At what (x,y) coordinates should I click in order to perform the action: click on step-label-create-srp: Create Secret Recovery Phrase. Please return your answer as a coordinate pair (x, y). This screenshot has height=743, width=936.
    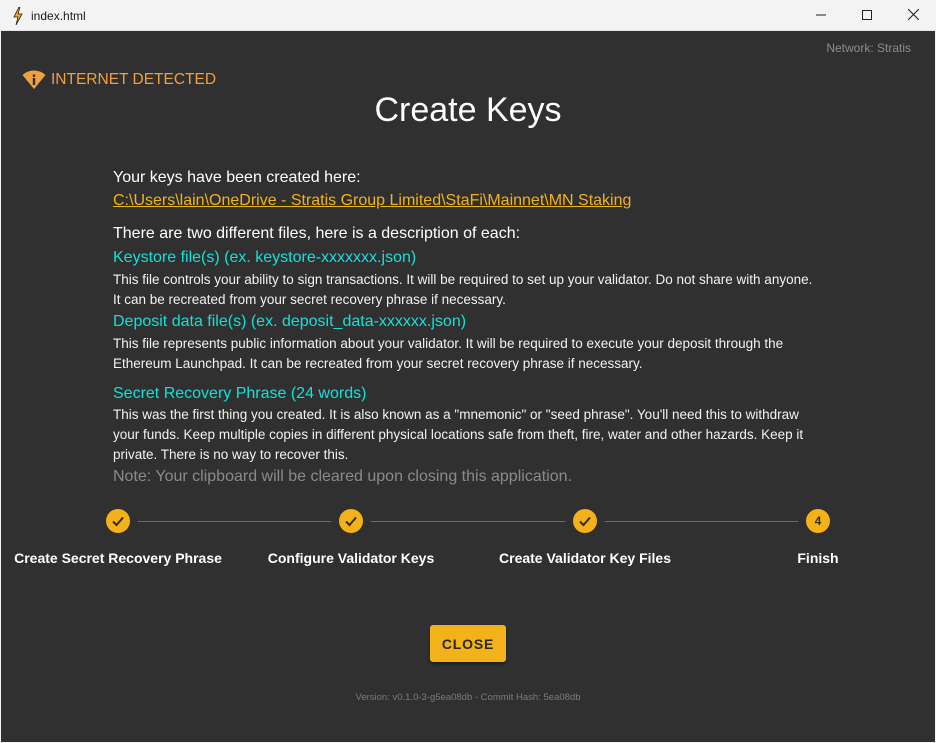
    Looking at the image, I should click on (118, 558).